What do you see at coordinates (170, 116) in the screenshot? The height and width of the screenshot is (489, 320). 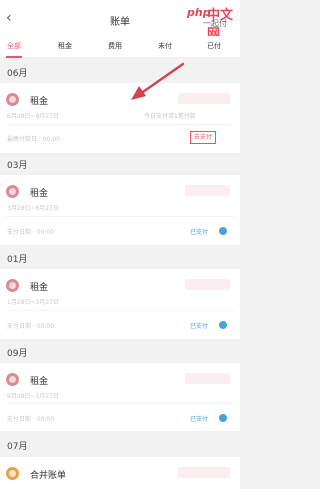 I see `bill-note: 今日支付请1笔付款` at bounding box center [170, 116].